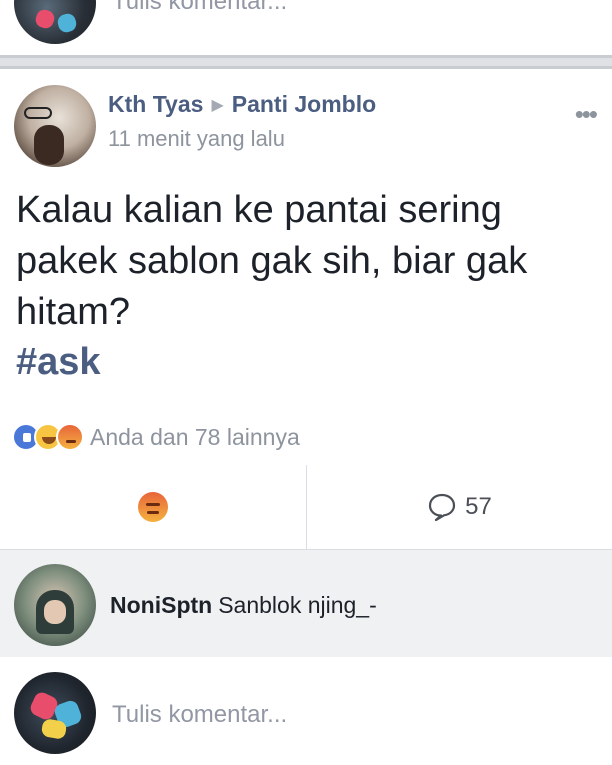 This screenshot has width=612, height=765. What do you see at coordinates (195, 436) in the screenshot?
I see `reaction-summary-text: Anda dan 78 lainnya` at bounding box center [195, 436].